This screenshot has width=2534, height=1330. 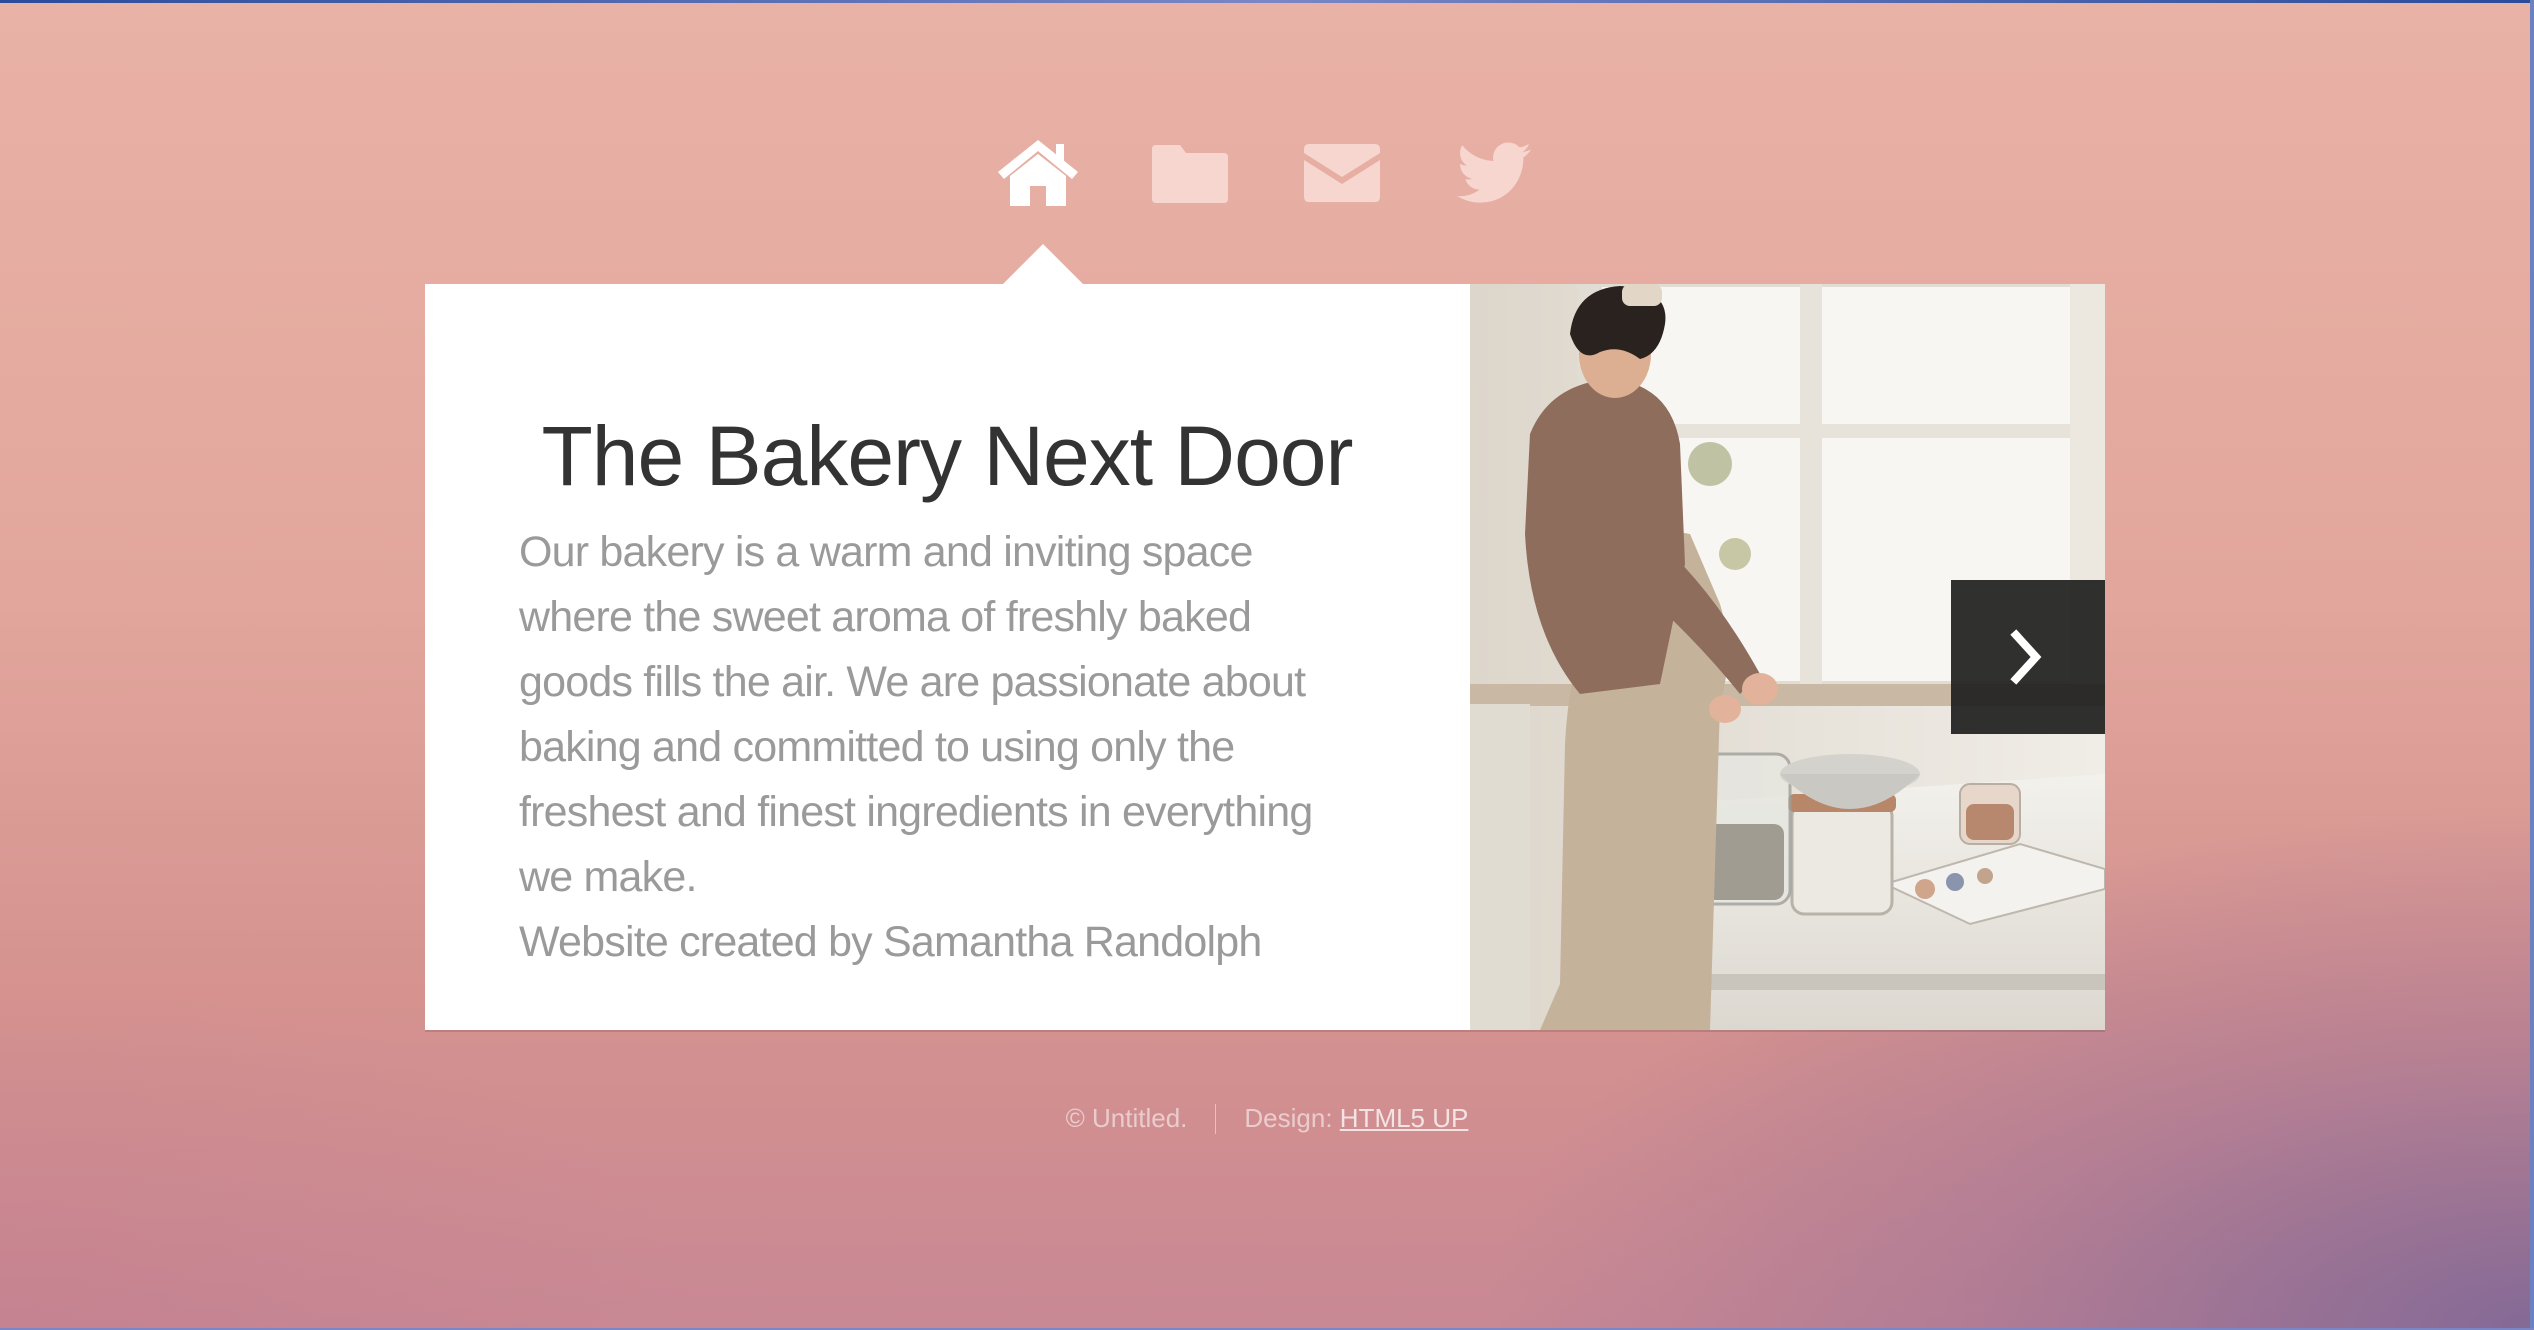 I want to click on twitter-icon, so click(x=1494, y=172).